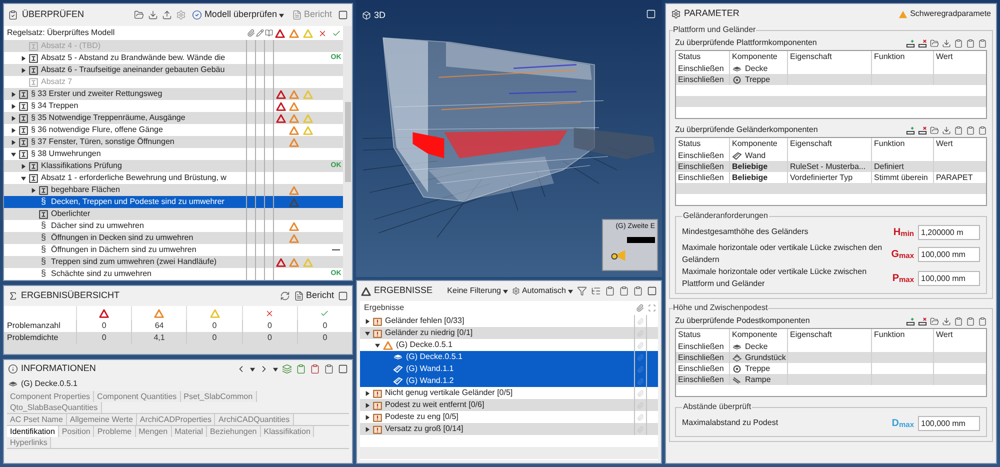  I want to click on tab: ArchiCADProperties, so click(176, 419).